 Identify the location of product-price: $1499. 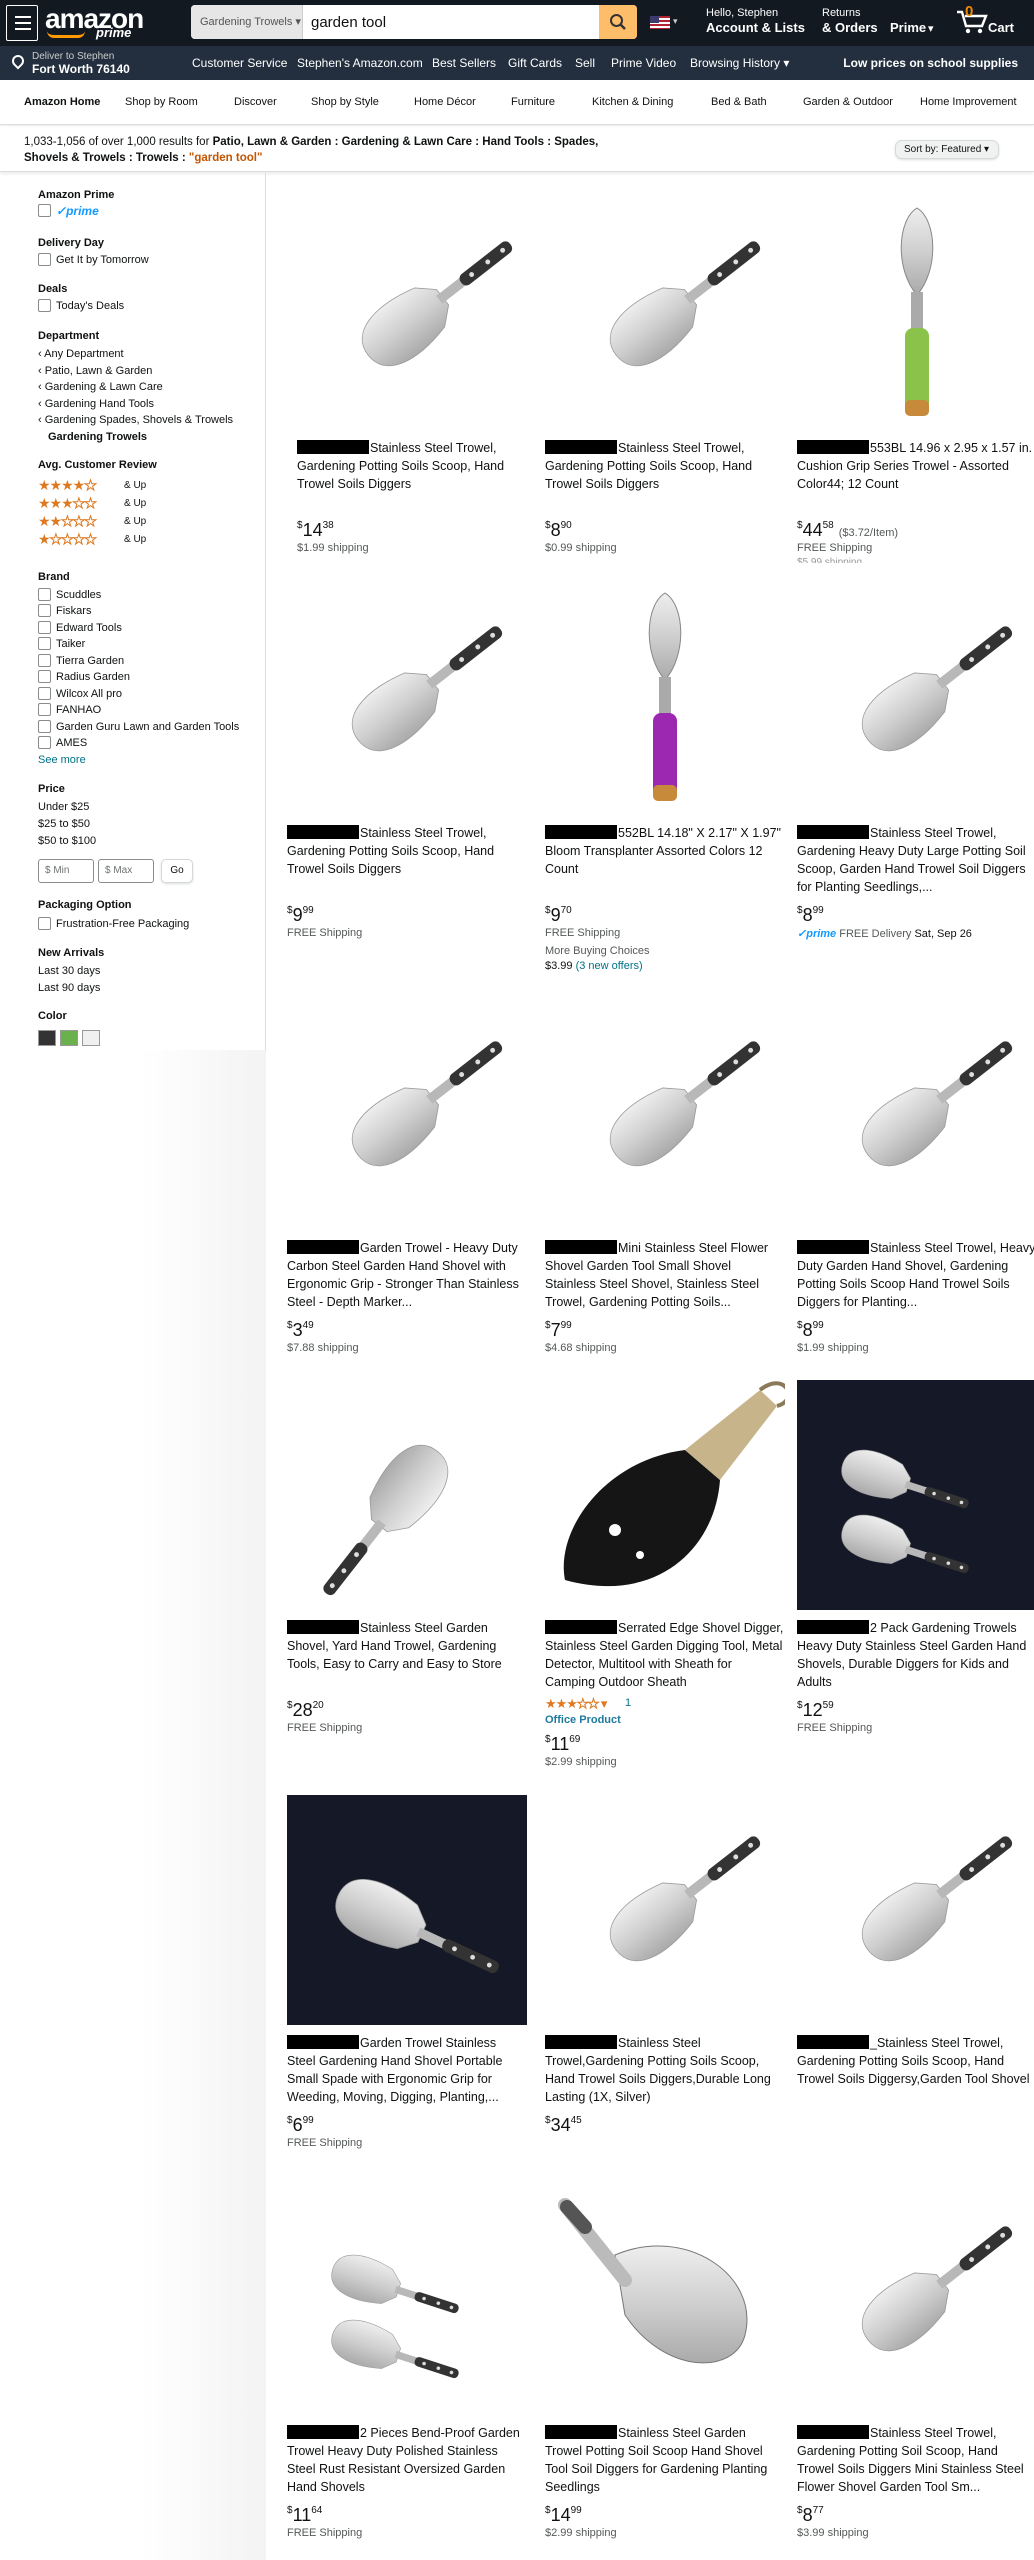
(563, 2513).